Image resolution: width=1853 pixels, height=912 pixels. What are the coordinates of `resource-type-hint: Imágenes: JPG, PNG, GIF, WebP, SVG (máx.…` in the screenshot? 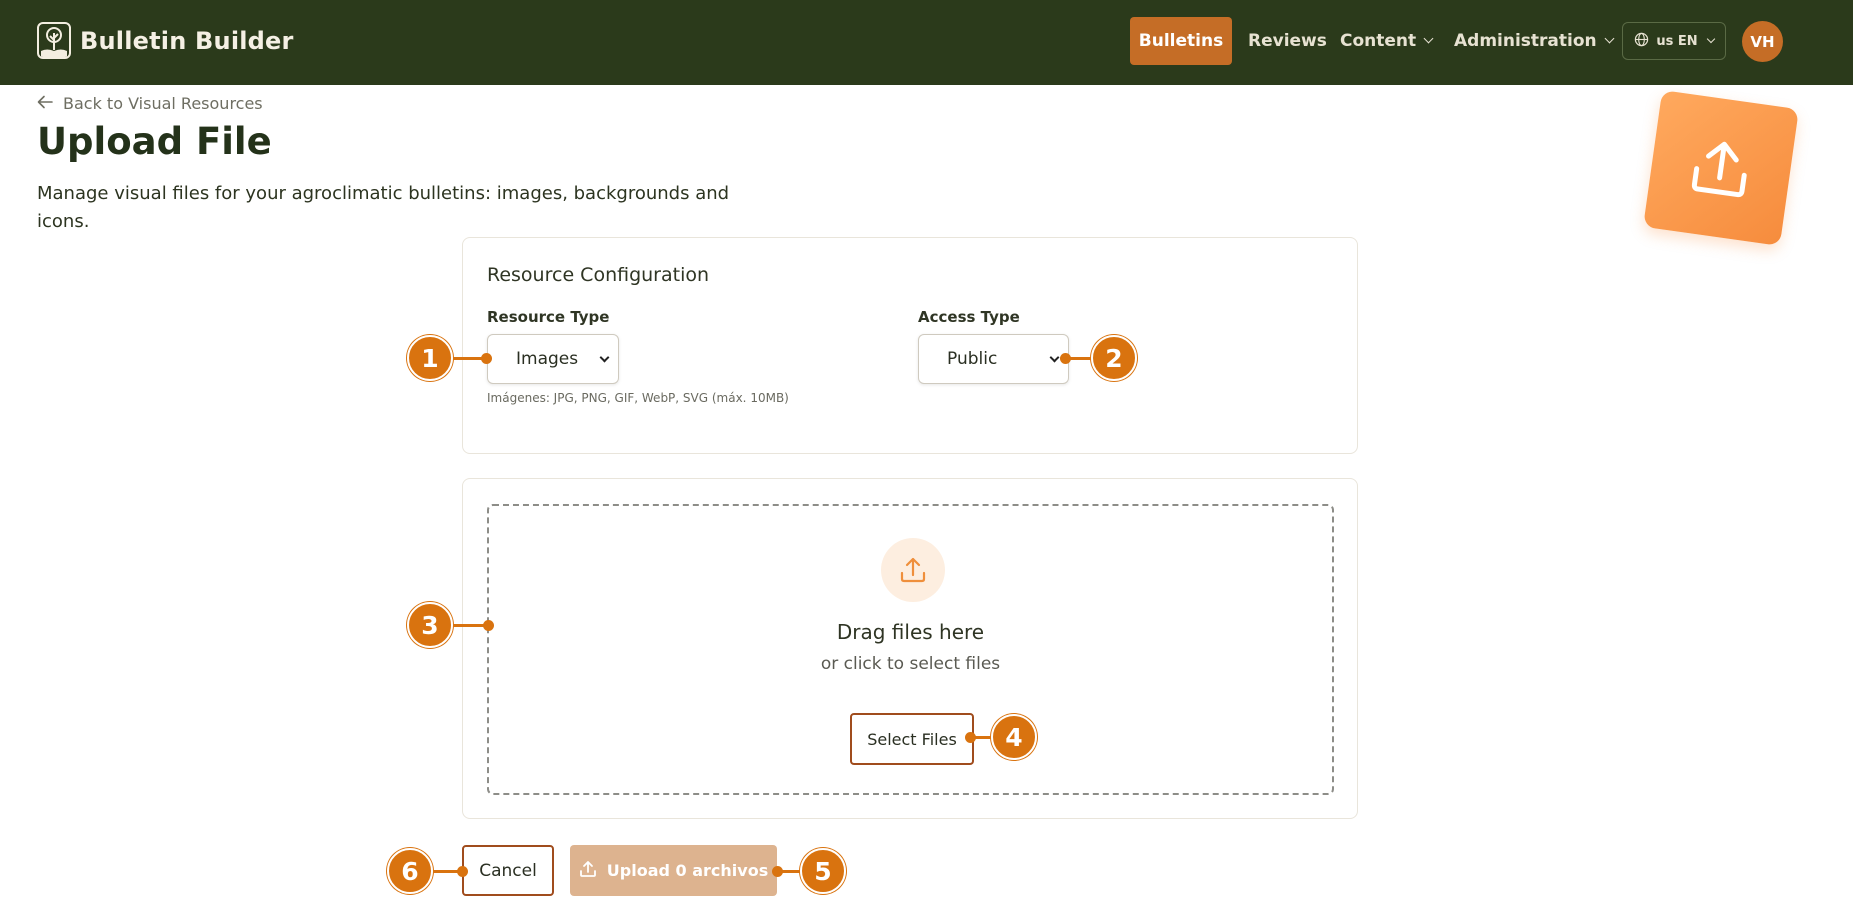 It's located at (638, 398).